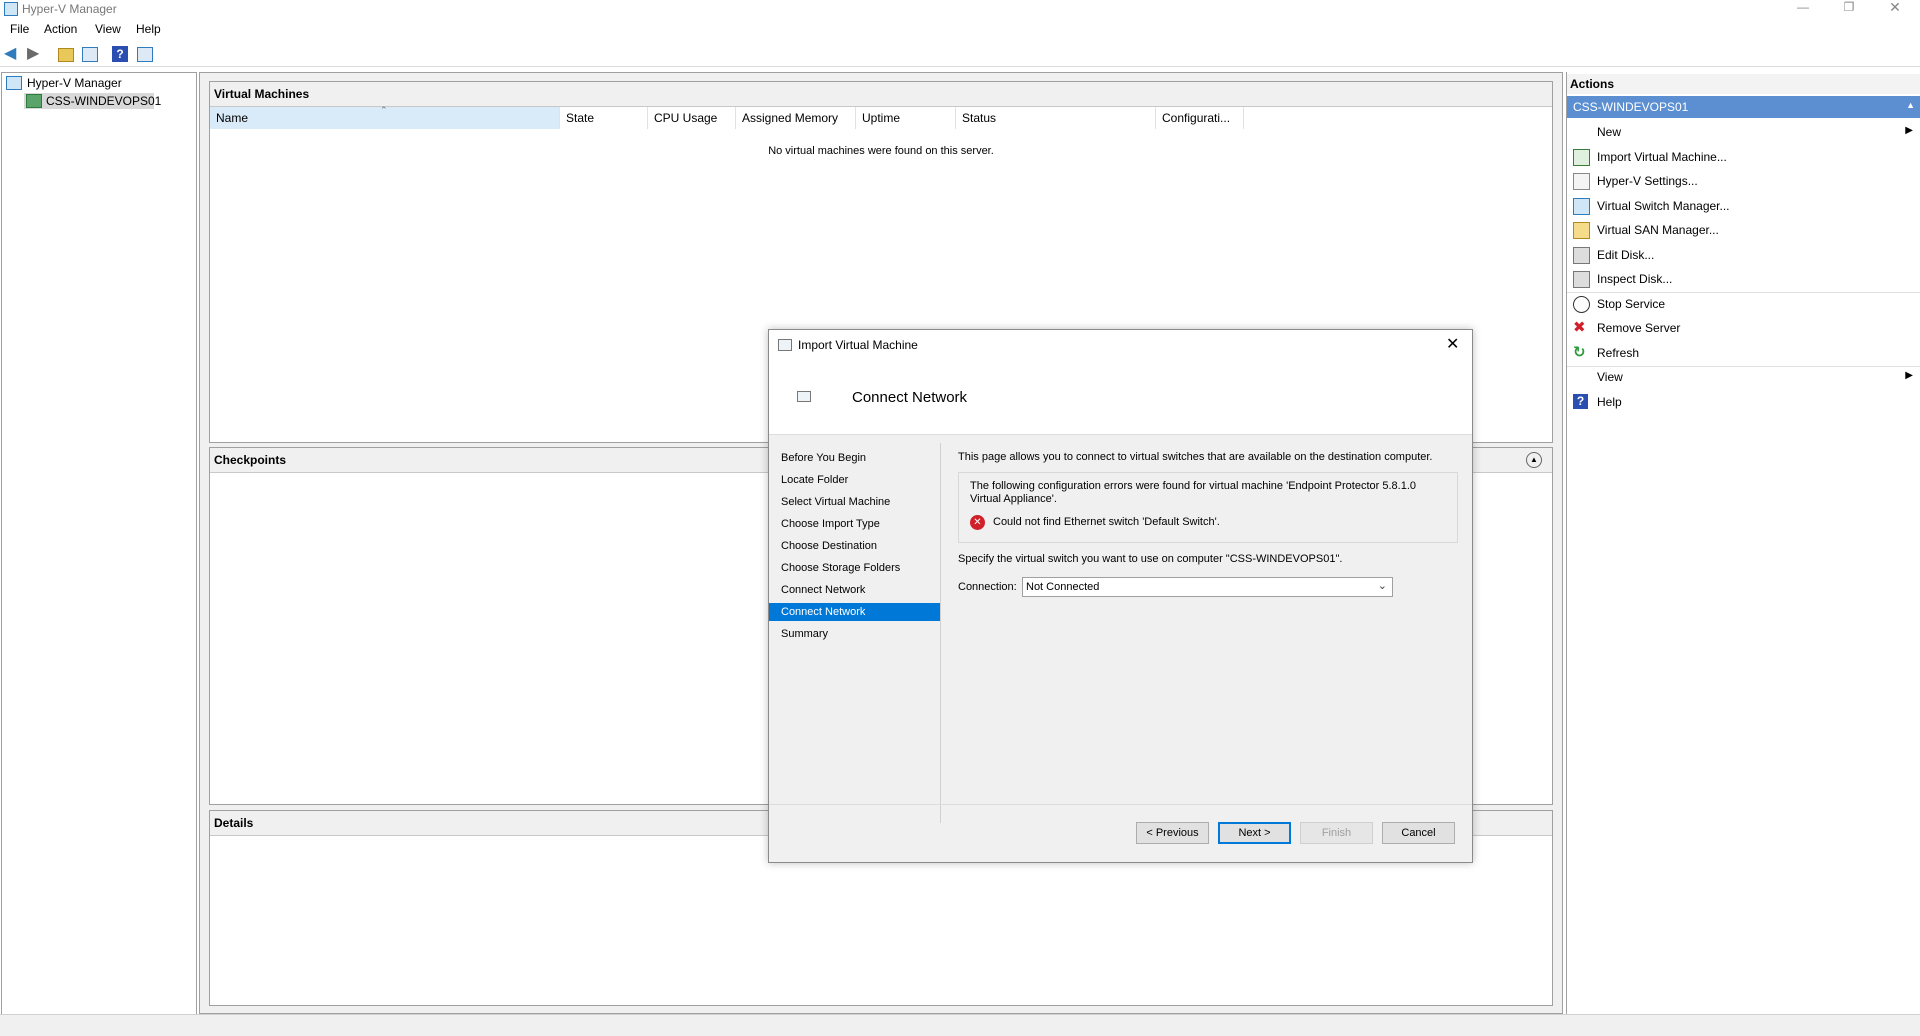 This screenshot has height=1036, width=1920. Describe the element at coordinates (1172, 833) in the screenshot. I see `previous-button: < Previous` at that location.